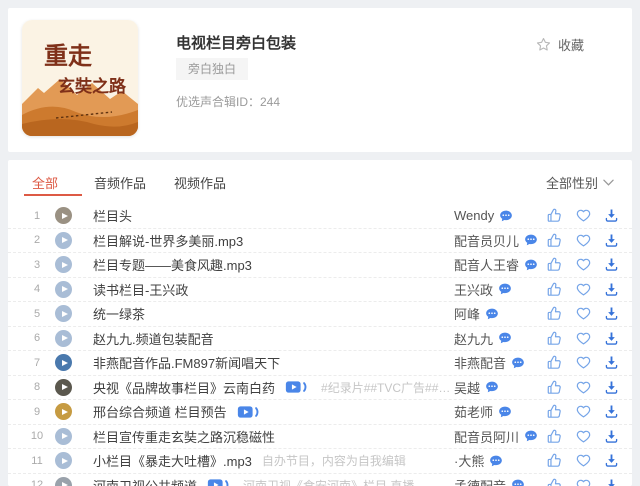 The width and height of the screenshot is (640, 486). What do you see at coordinates (480, 481) in the screenshot?
I see `author-name: 孟德配音` at bounding box center [480, 481].